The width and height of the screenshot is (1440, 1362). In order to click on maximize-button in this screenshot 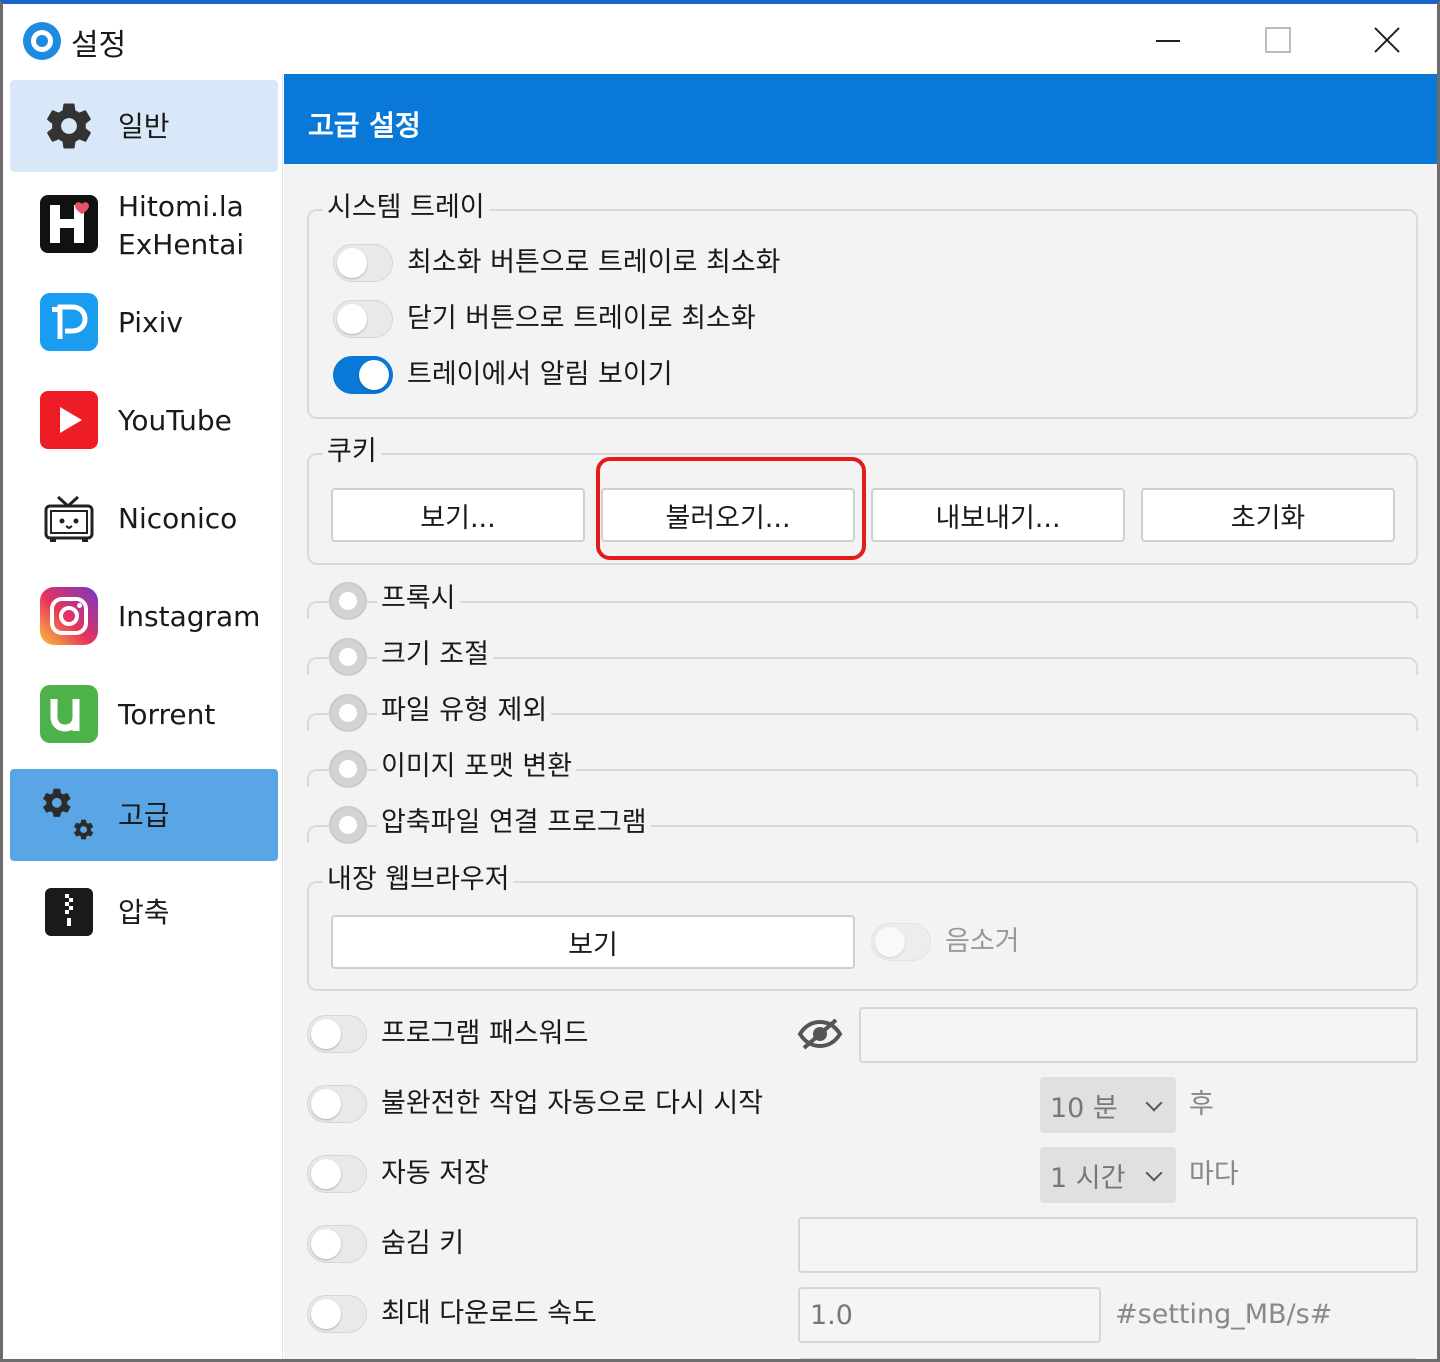, I will do `click(1275, 39)`.